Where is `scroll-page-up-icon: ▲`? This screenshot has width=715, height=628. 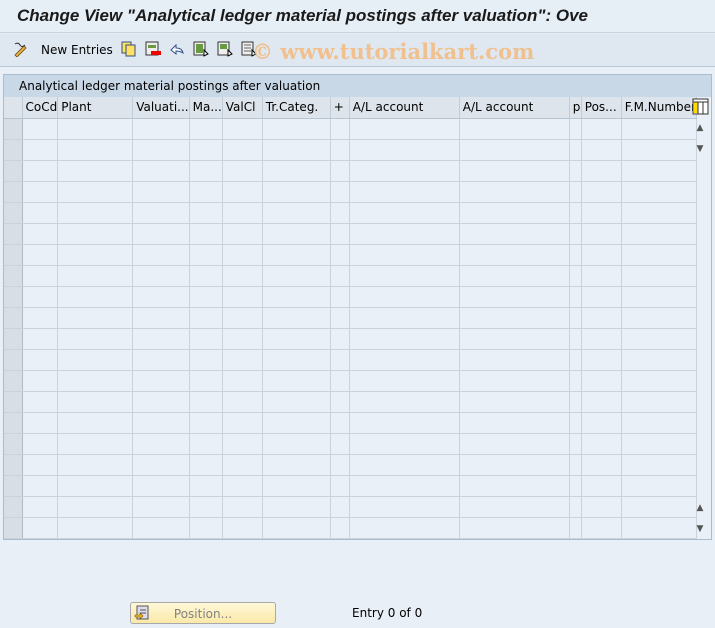 scroll-page-up-icon: ▲ is located at coordinates (700, 508).